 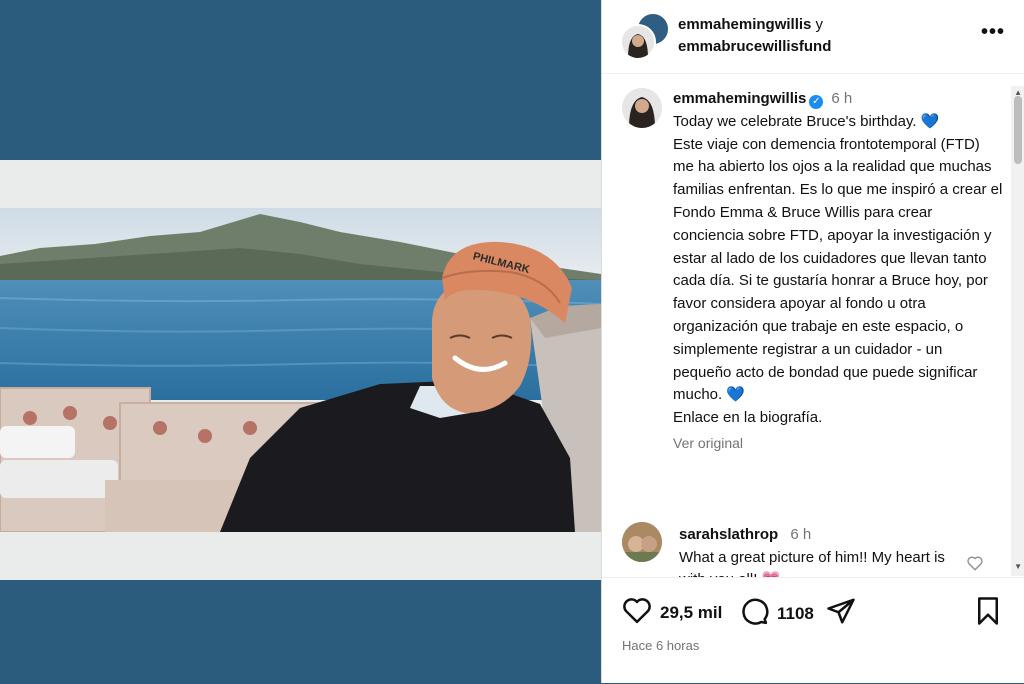 What do you see at coordinates (728, 534) in the screenshot?
I see `comment-username-link: sarahslathrop` at bounding box center [728, 534].